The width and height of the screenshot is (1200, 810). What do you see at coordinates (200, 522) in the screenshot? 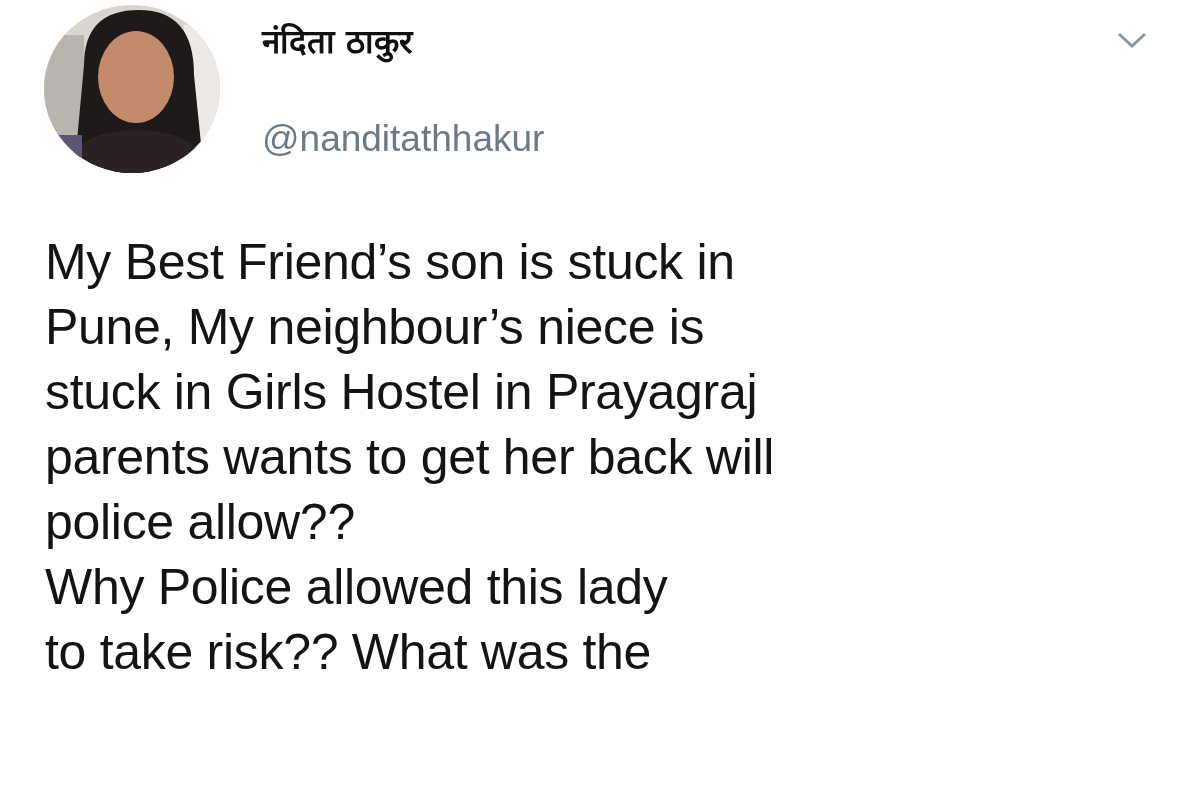
I see `tweet-text: police allow??` at bounding box center [200, 522].